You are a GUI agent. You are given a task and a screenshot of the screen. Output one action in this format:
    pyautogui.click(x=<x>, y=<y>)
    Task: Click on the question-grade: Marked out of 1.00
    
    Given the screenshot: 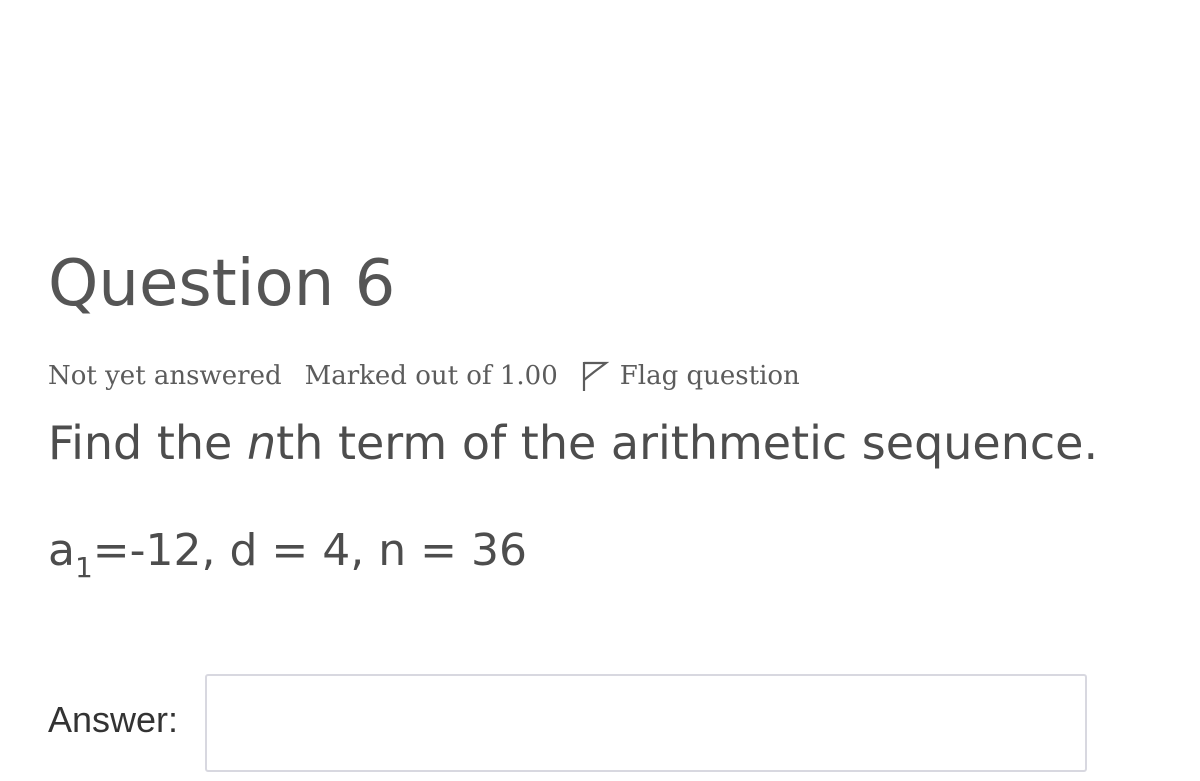 What is the action you would take?
    pyautogui.click(x=431, y=376)
    